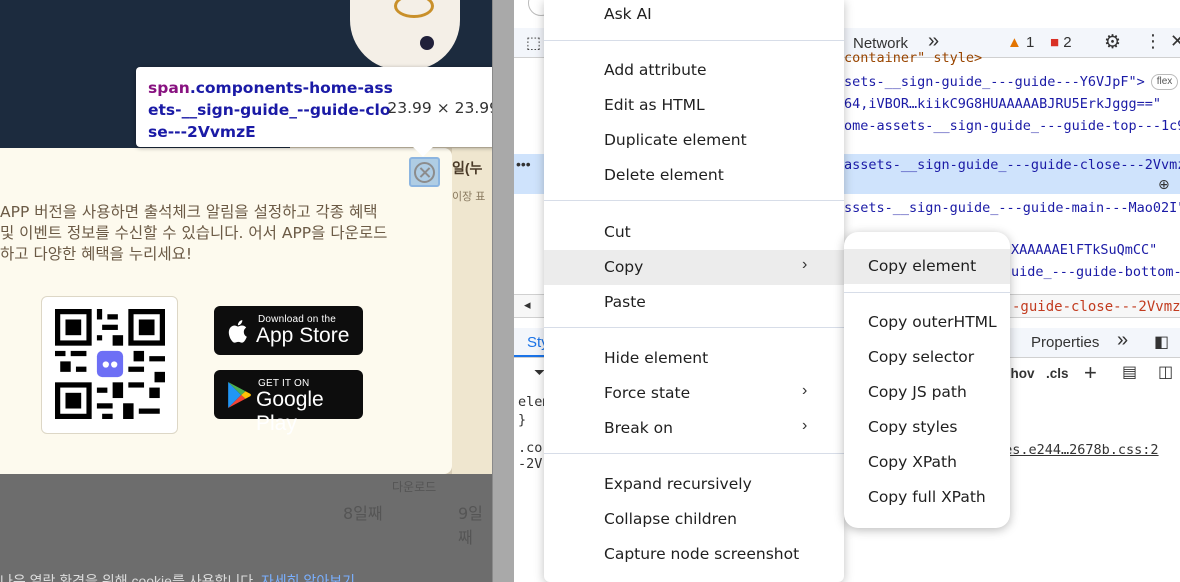  Describe the element at coordinates (922, 266) in the screenshot. I see `submenu-item-label: Copy element` at that location.